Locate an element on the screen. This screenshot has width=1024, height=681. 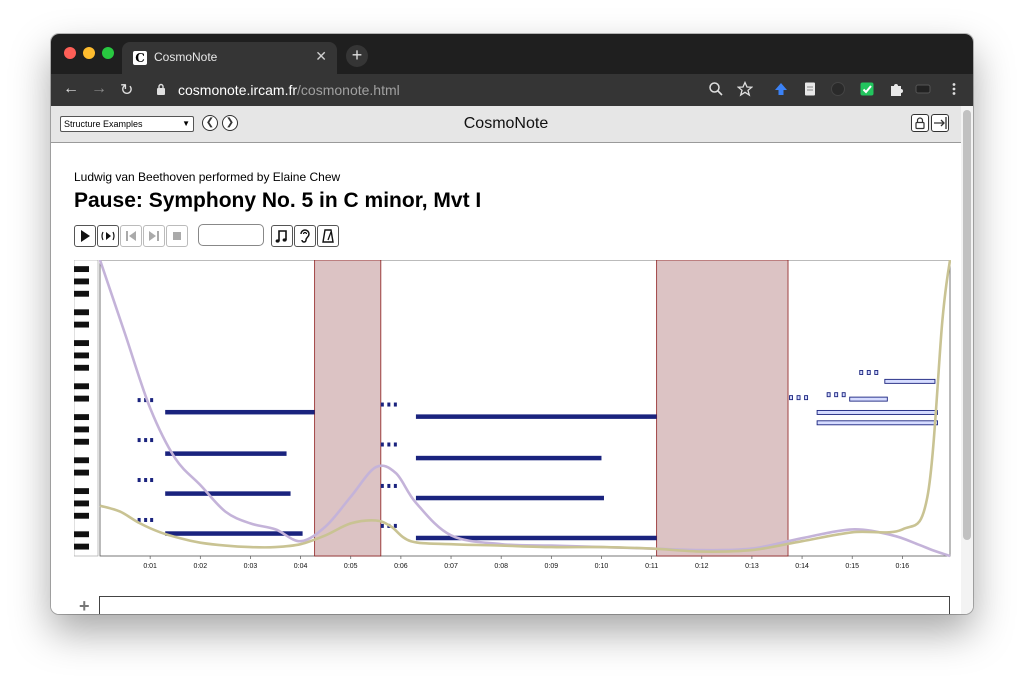
x-tick-label: 0:16 is located at coordinates (903, 566).